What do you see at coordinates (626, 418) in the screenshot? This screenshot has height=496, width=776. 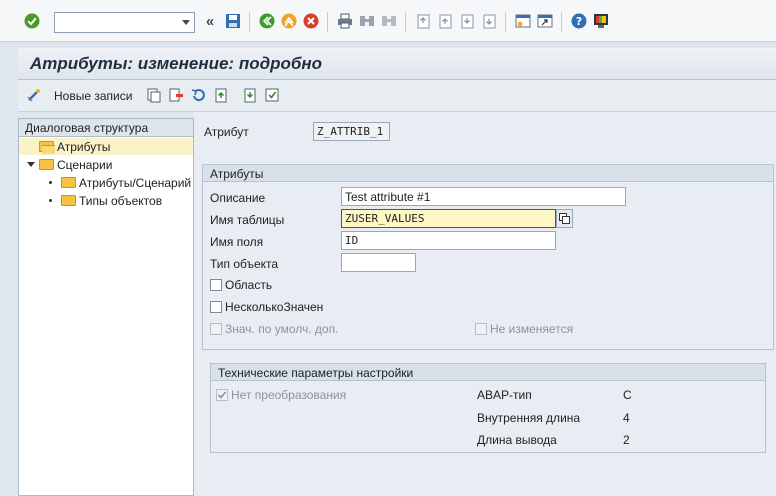 I see `internal-length-value: 4` at bounding box center [626, 418].